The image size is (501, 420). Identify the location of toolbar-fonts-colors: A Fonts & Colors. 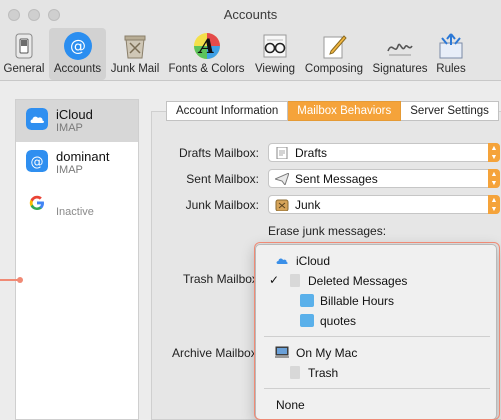
(206, 54).